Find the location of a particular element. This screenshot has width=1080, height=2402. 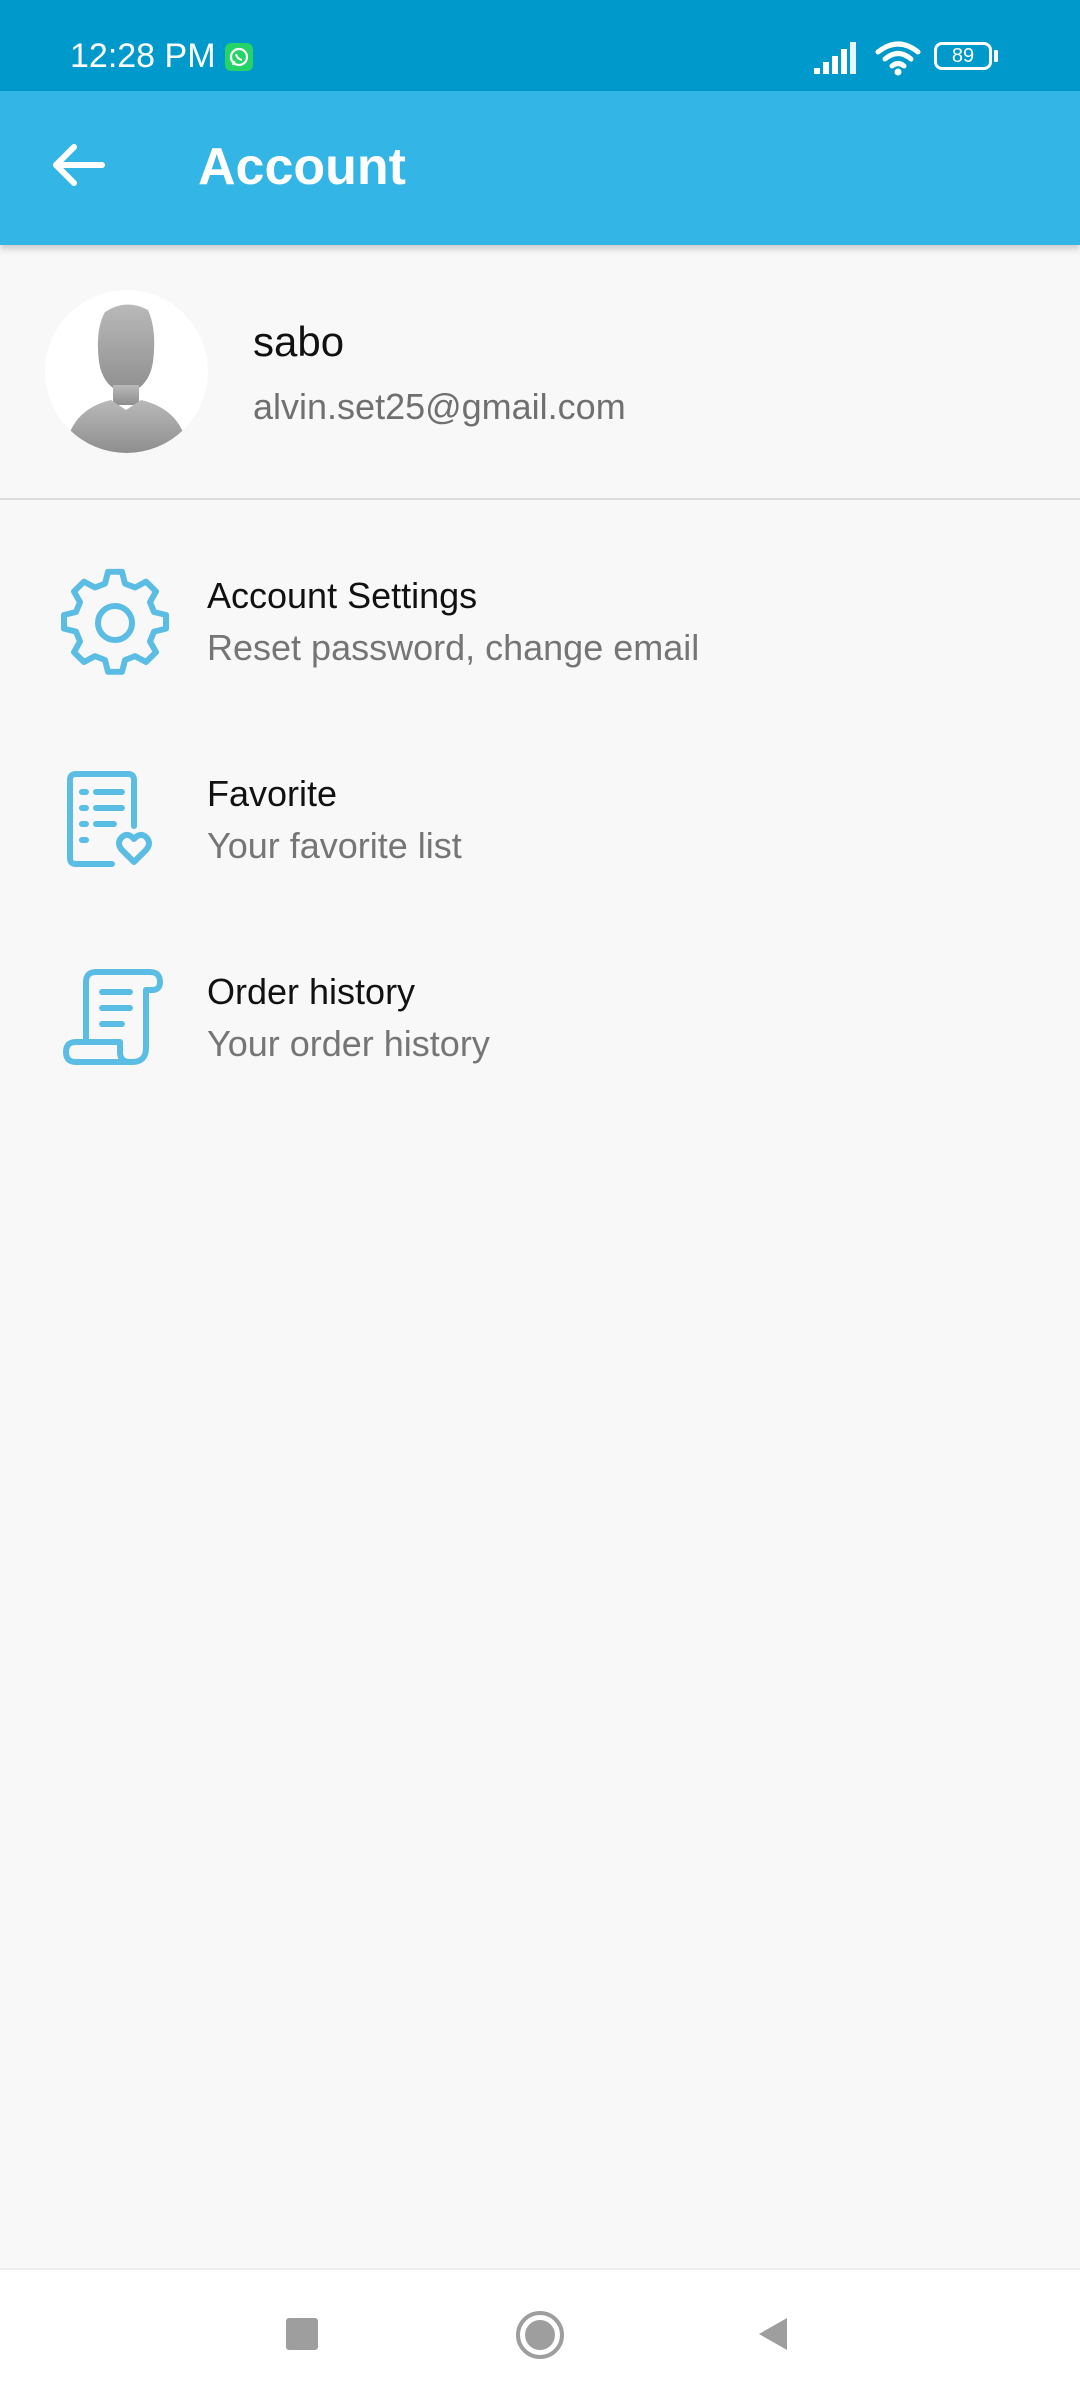

menu-item-subtitle: Your favorite list is located at coordinates (334, 845).